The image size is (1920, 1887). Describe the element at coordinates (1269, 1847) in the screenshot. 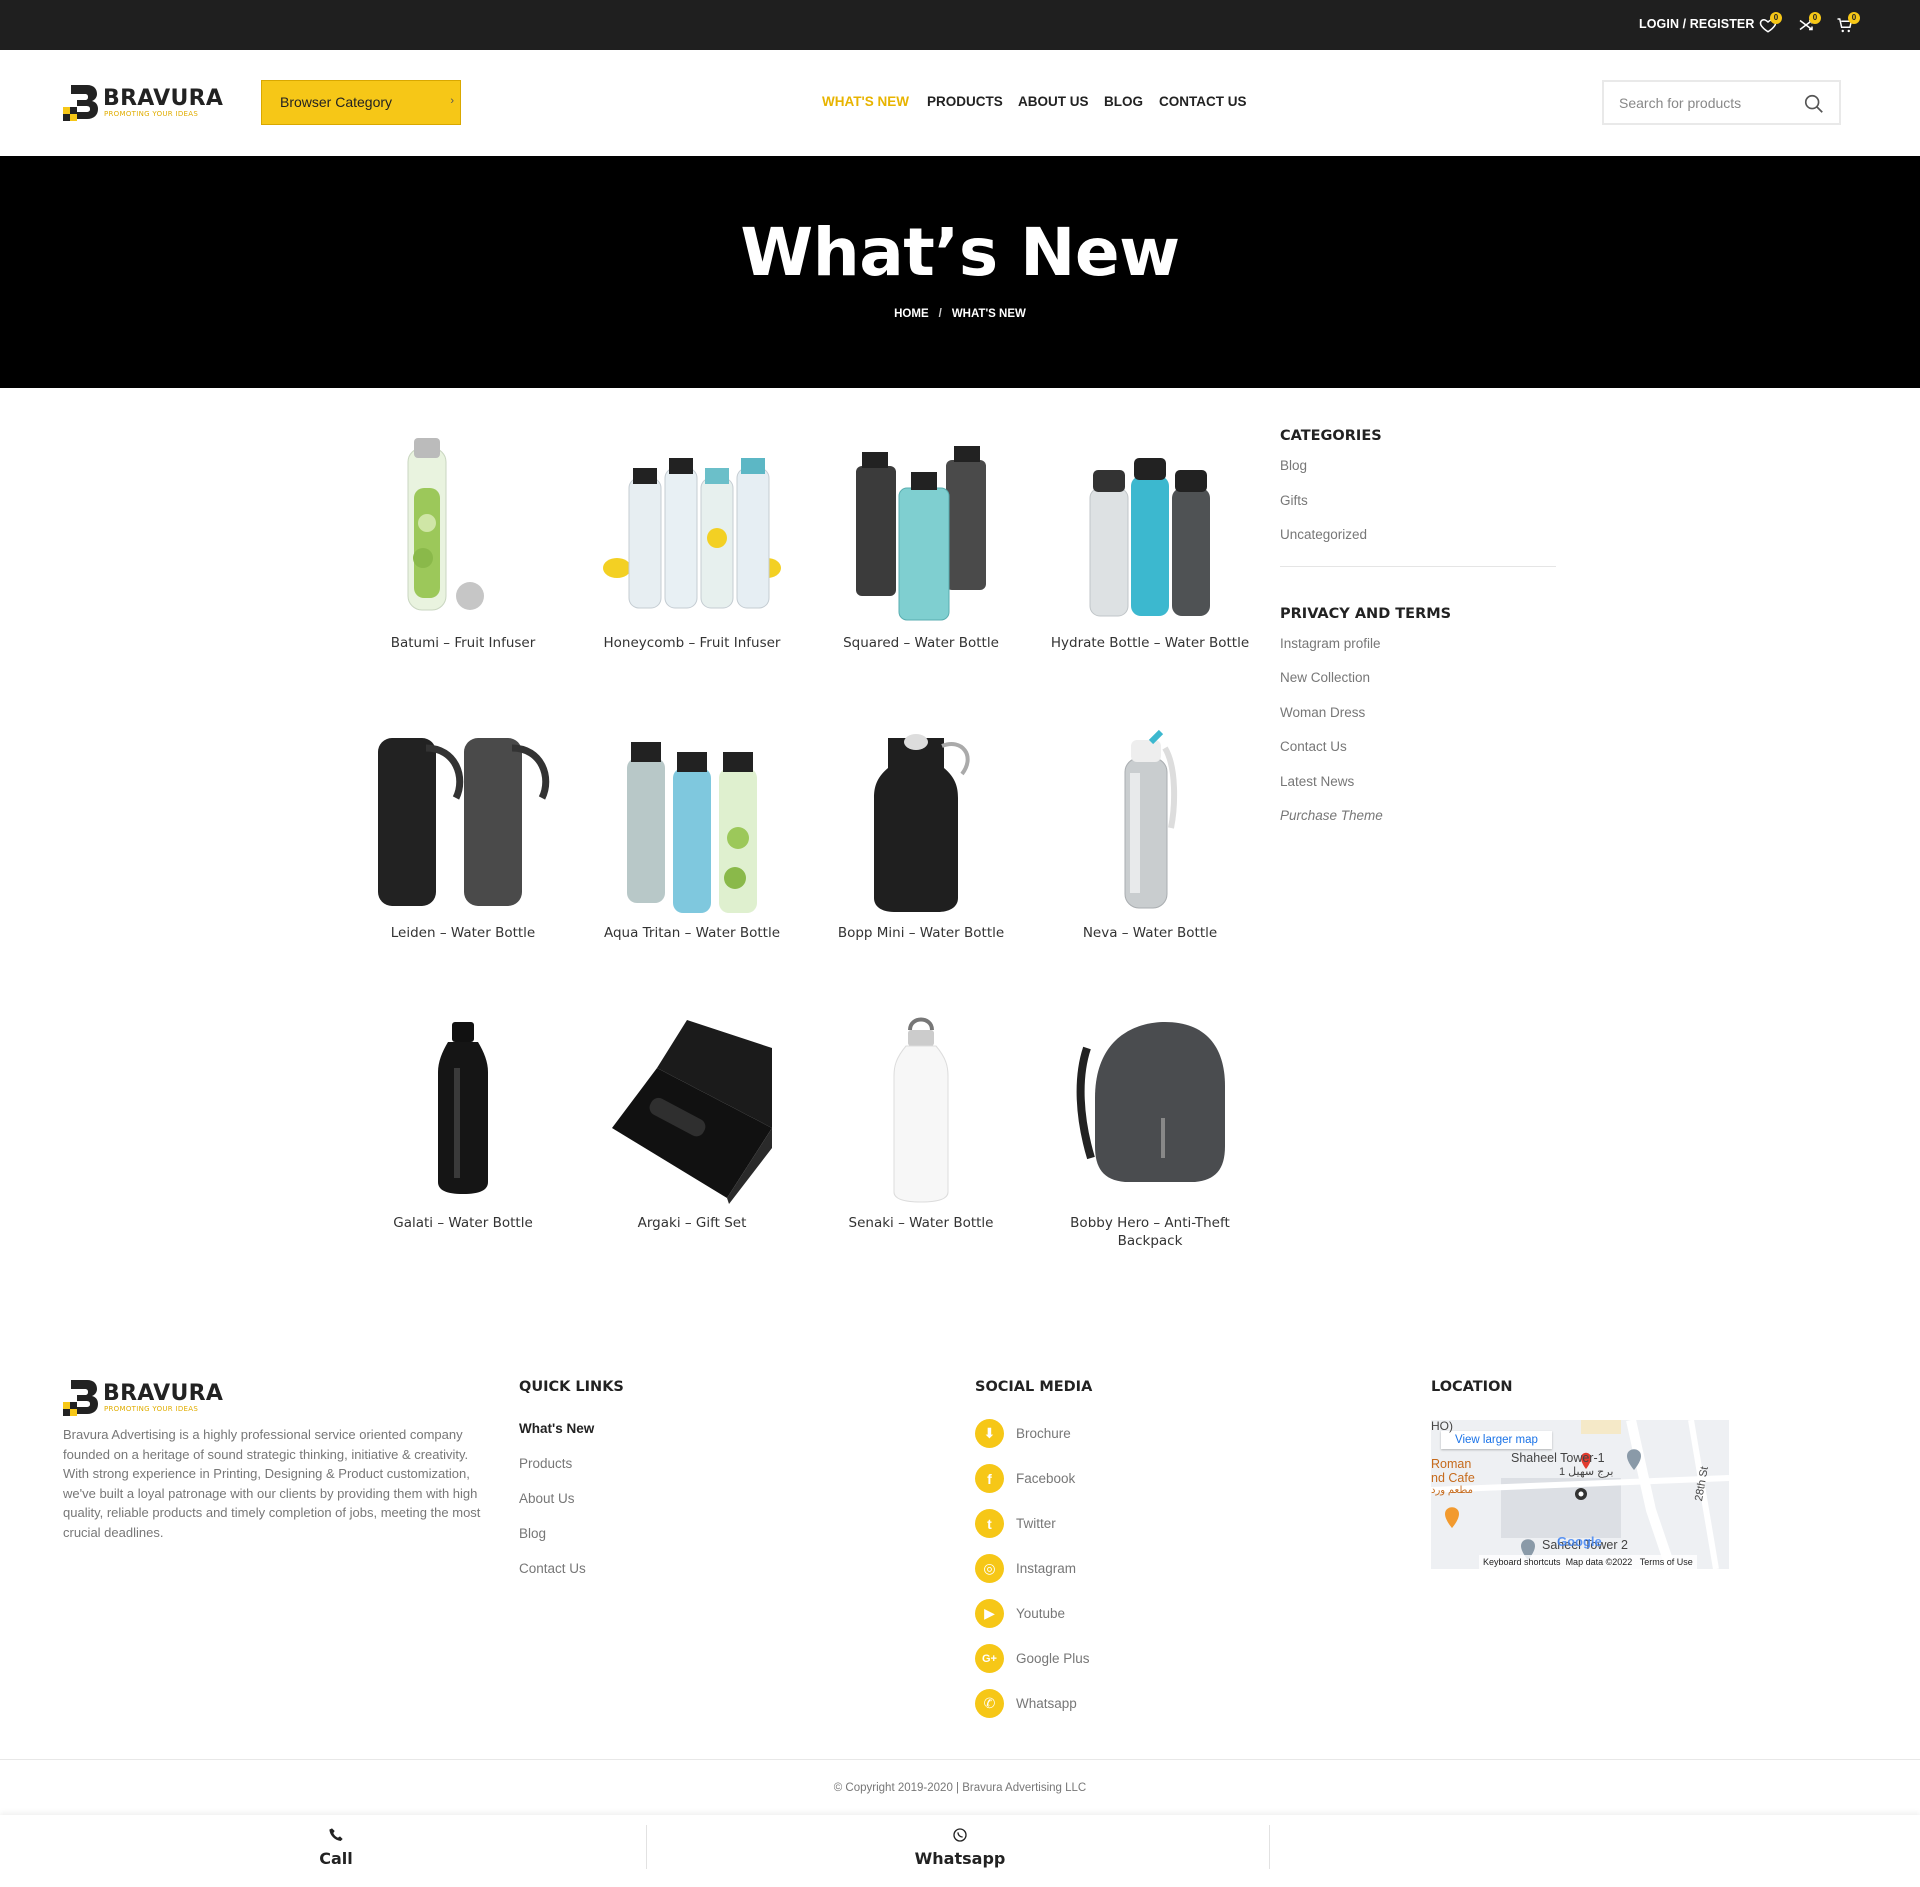

I see `bottom-bar-divider` at that location.